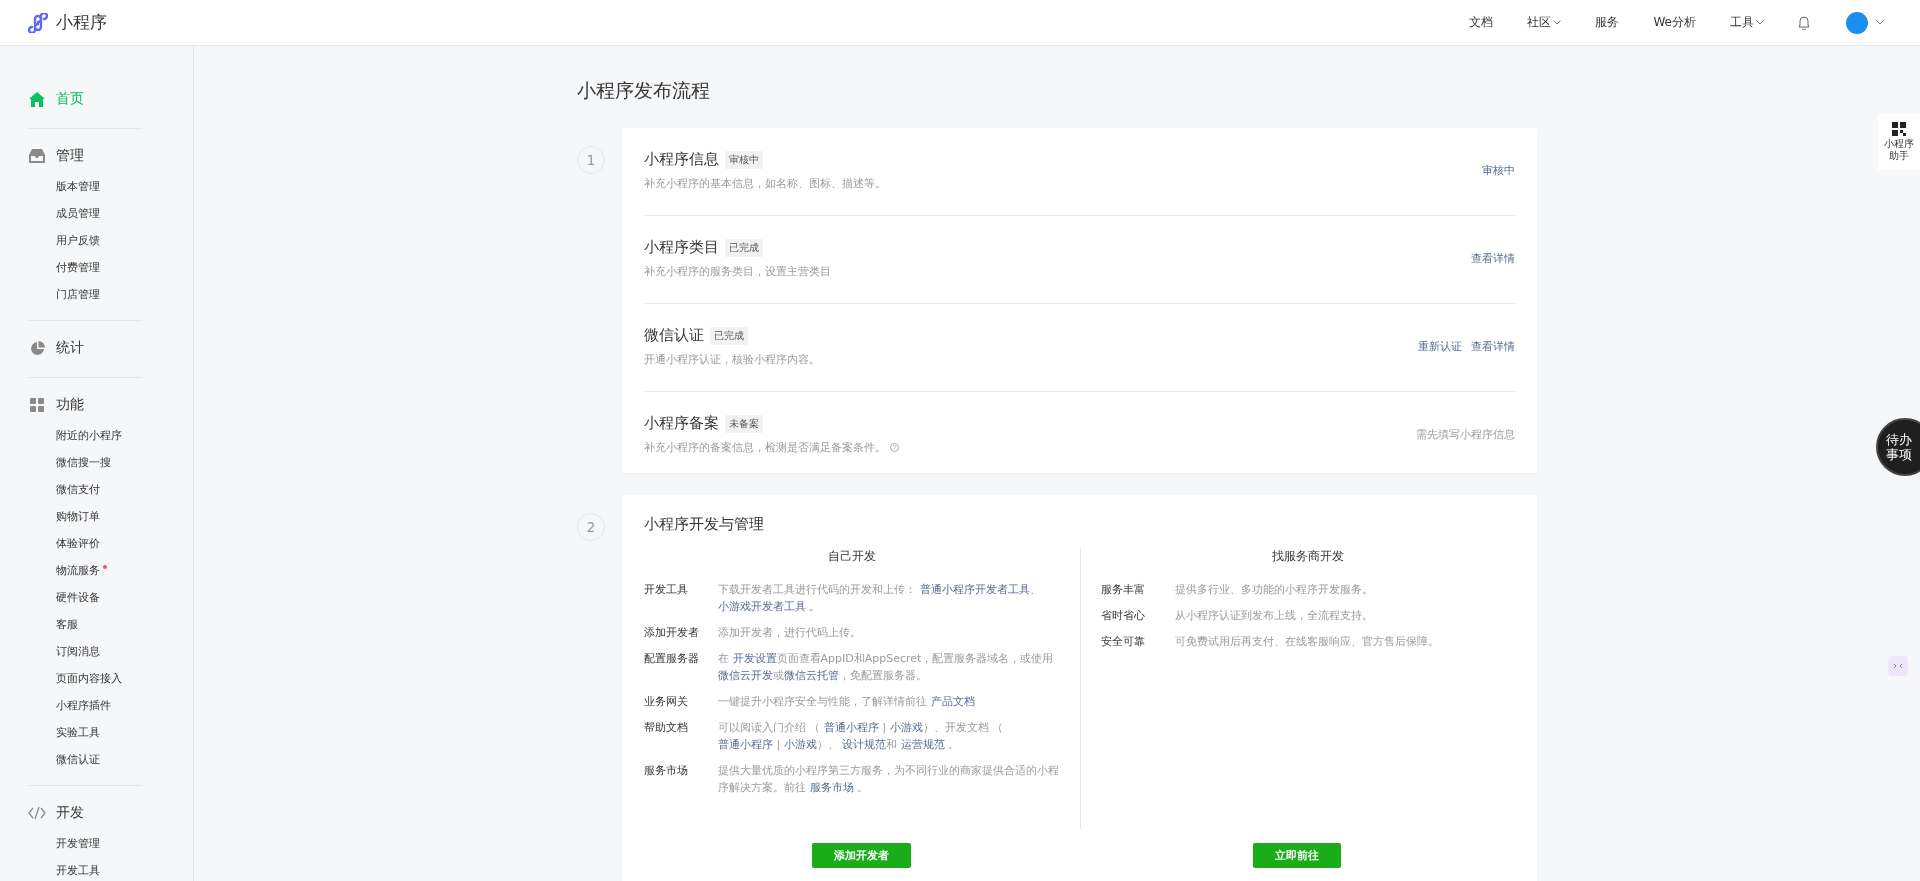 The image size is (1920, 881). What do you see at coordinates (1481, 22) in the screenshot?
I see `nav-link: 文档` at bounding box center [1481, 22].